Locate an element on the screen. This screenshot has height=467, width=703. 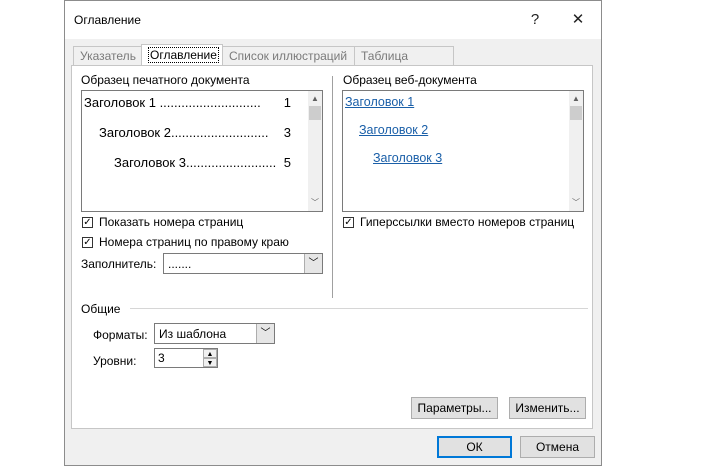
help-button: ? is located at coordinates (535, 20).